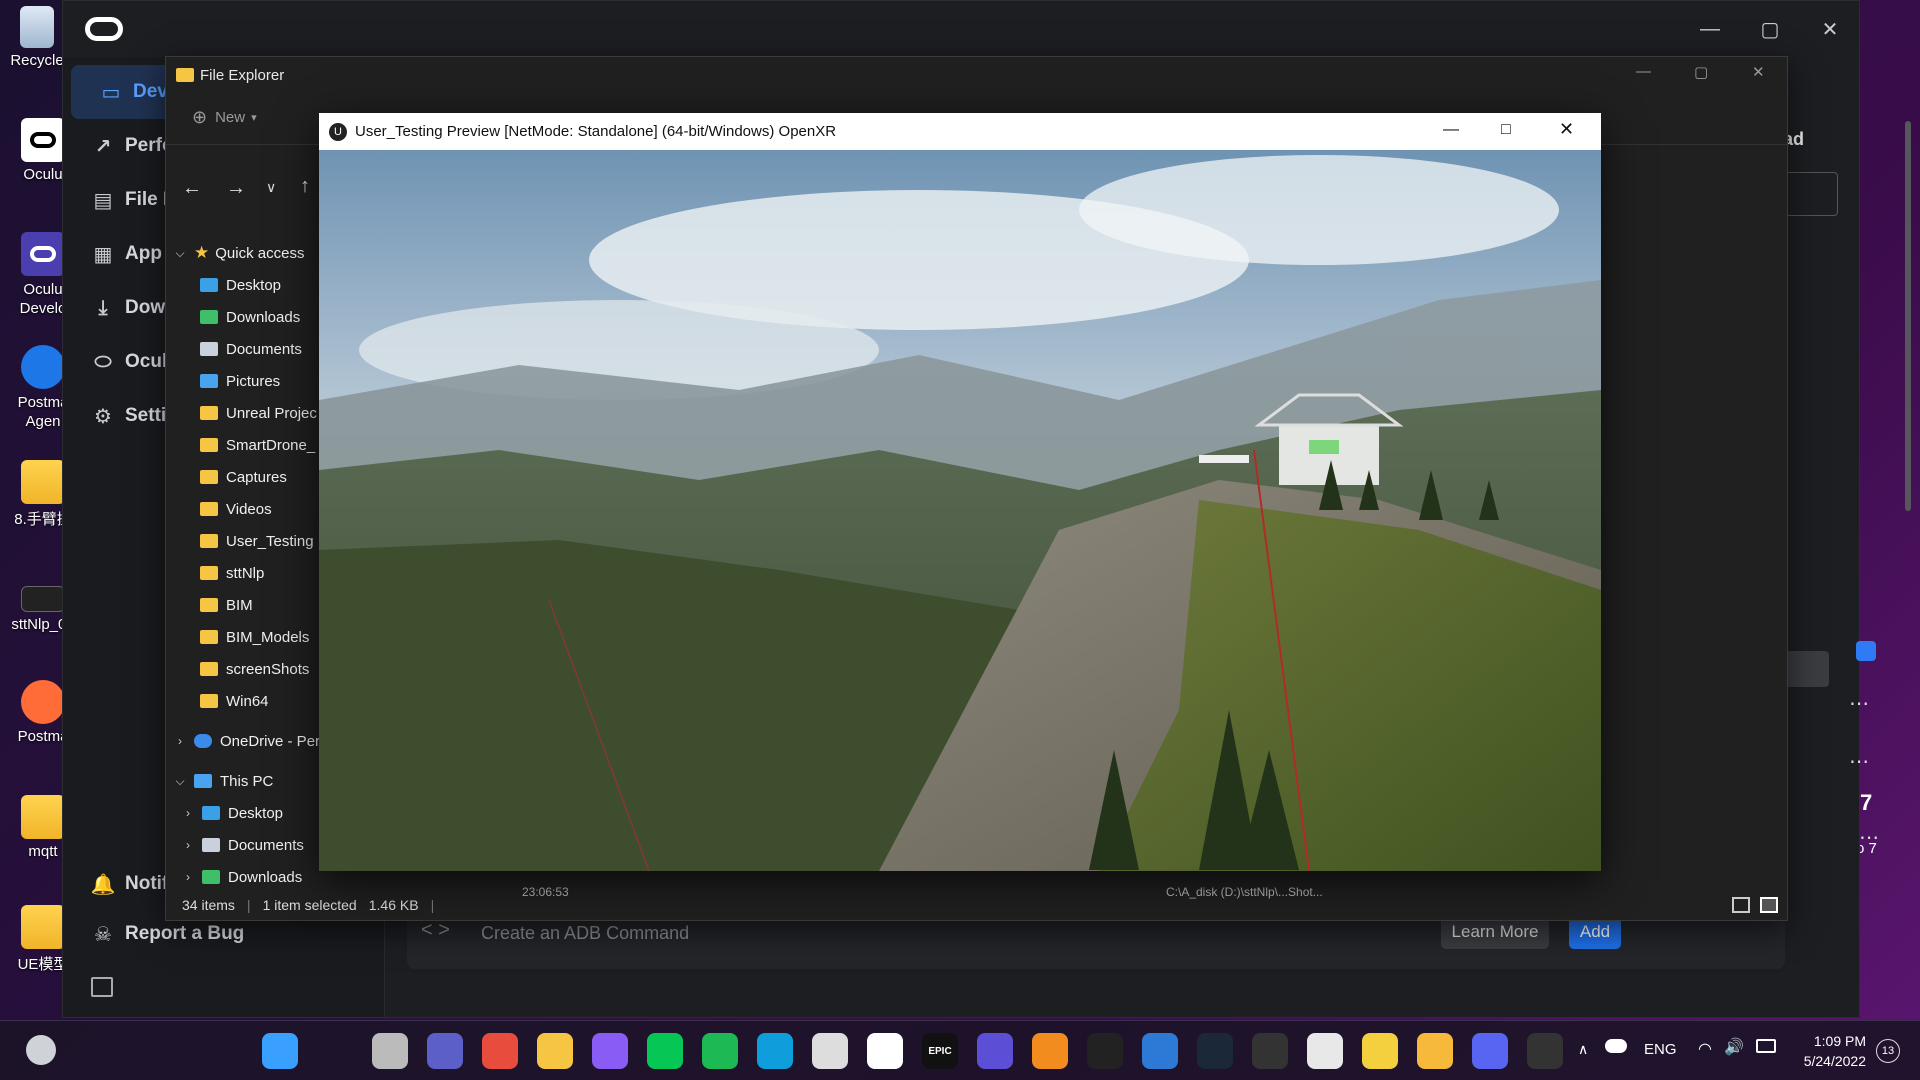  I want to click on chrome-icon, so click(500, 1051).